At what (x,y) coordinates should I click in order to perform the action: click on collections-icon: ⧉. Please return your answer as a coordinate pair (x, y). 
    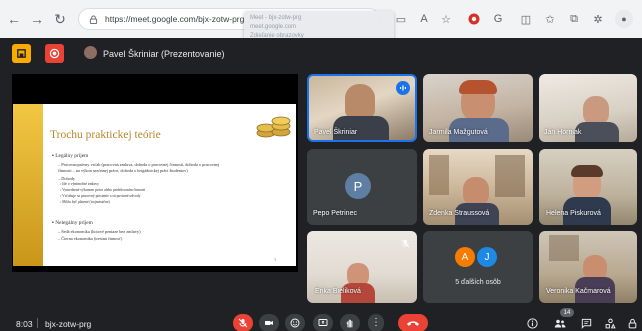
    Looking at the image, I should click on (574, 19).